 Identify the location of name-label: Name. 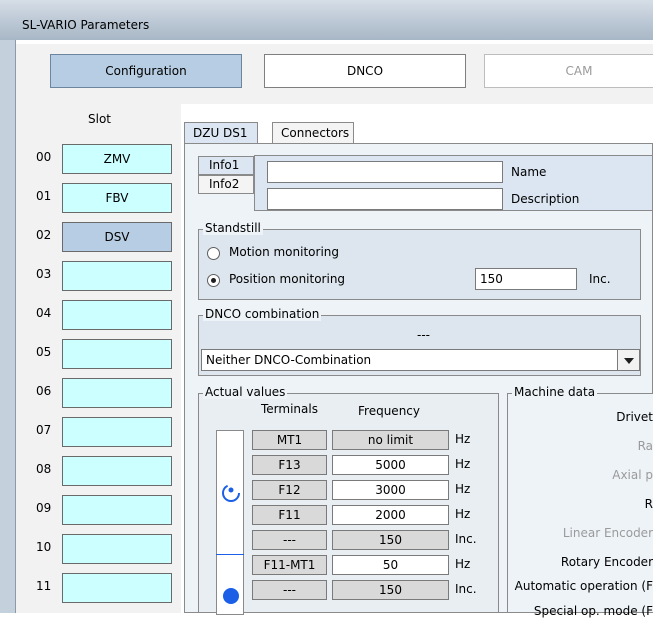
(529, 172).